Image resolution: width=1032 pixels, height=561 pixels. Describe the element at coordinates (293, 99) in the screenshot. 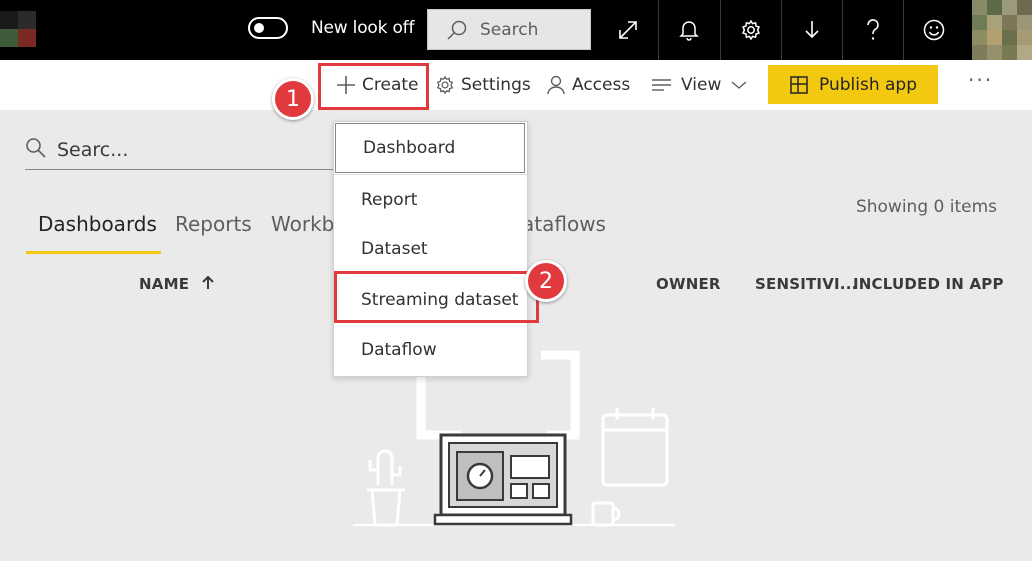

I see `callout-badge-1: 1` at that location.